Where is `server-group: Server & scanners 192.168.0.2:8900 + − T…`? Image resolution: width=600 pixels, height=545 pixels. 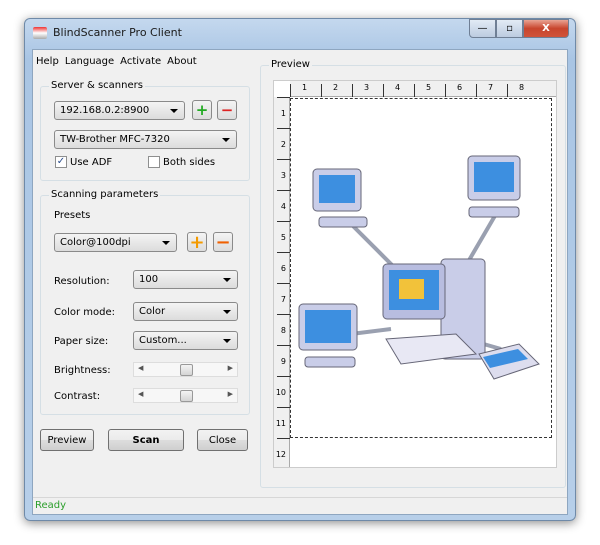
server-group: Server & scanners 192.168.0.2:8900 + − T… is located at coordinates (145, 130).